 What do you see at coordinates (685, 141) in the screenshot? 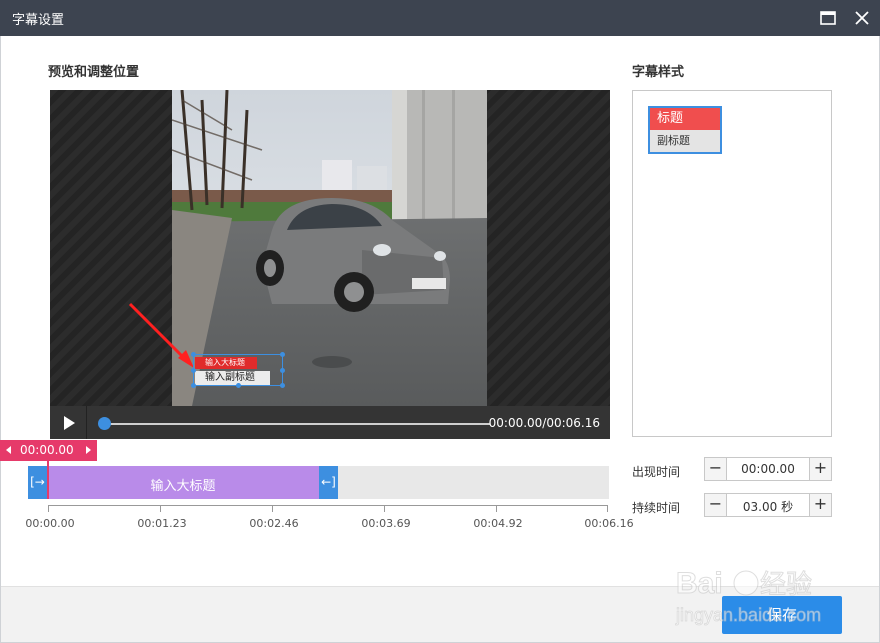
I see `style-subtitle-preview: 副标题` at bounding box center [685, 141].